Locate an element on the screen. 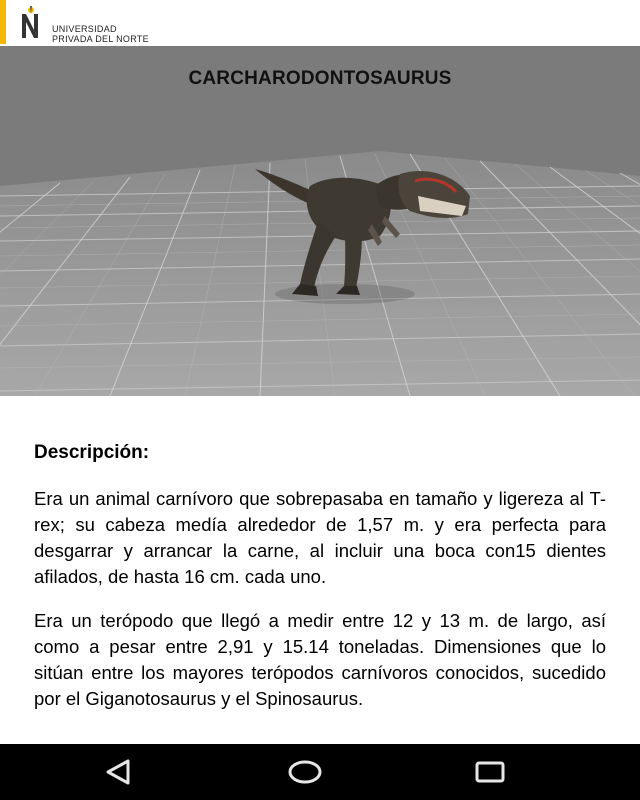 The width and height of the screenshot is (640, 800). accent-bar is located at coordinates (3, 22).